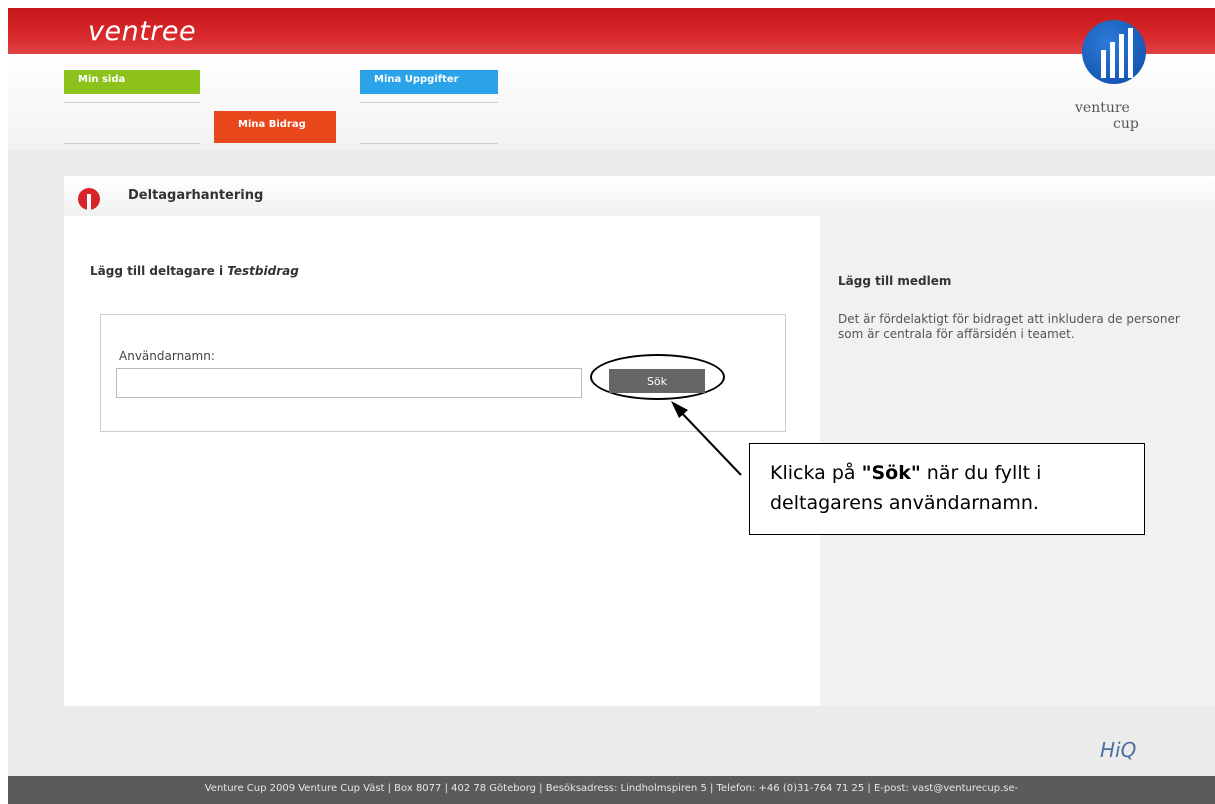 Image resolution: width=1215 pixels, height=804 pixels. Describe the element at coordinates (1118, 750) in the screenshot. I see `hiq-logo: HiQ` at that location.